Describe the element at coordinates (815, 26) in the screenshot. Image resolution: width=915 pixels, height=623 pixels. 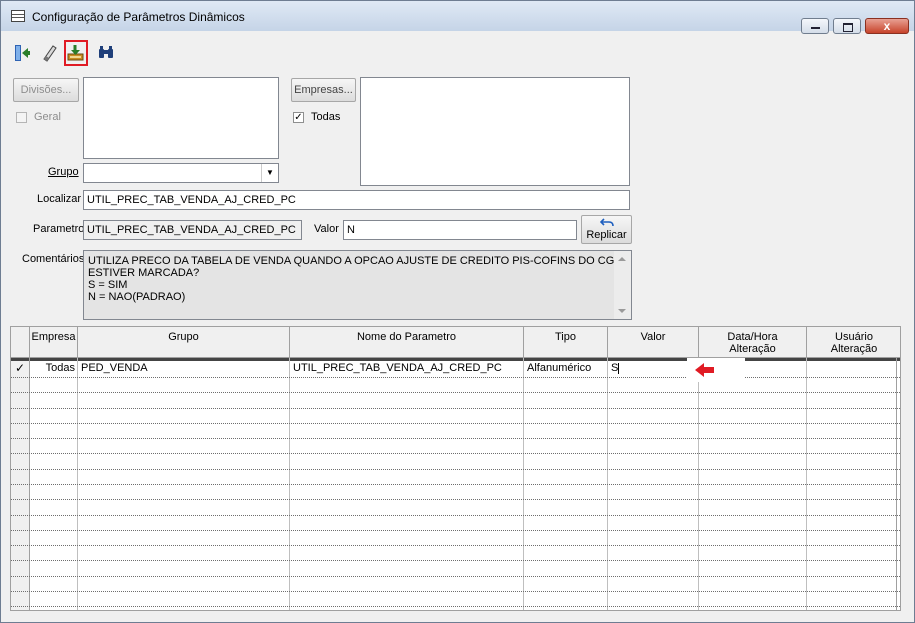
I see `minimize-button` at that location.